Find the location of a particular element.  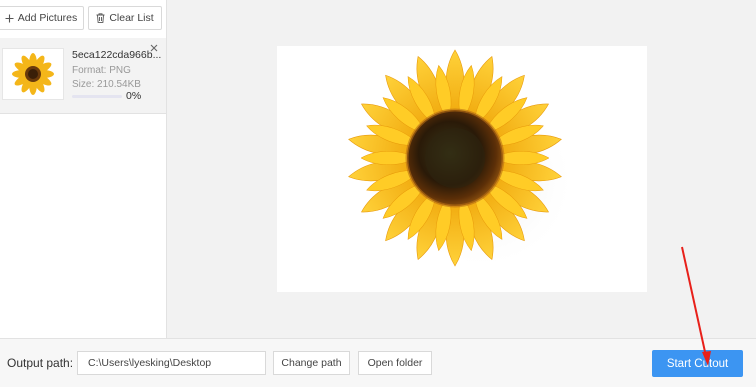

output-path-field: C:\Users\lyesking\Desktop is located at coordinates (171, 363).